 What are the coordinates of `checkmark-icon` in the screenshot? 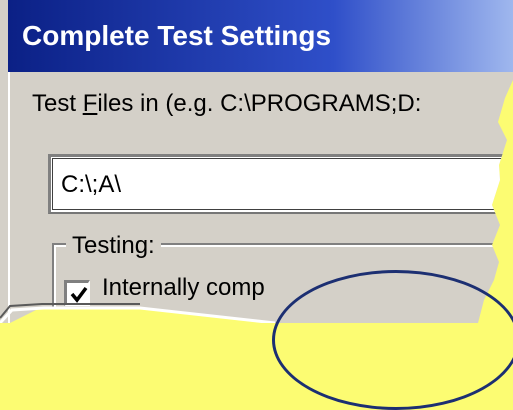 It's located at (79, 294).